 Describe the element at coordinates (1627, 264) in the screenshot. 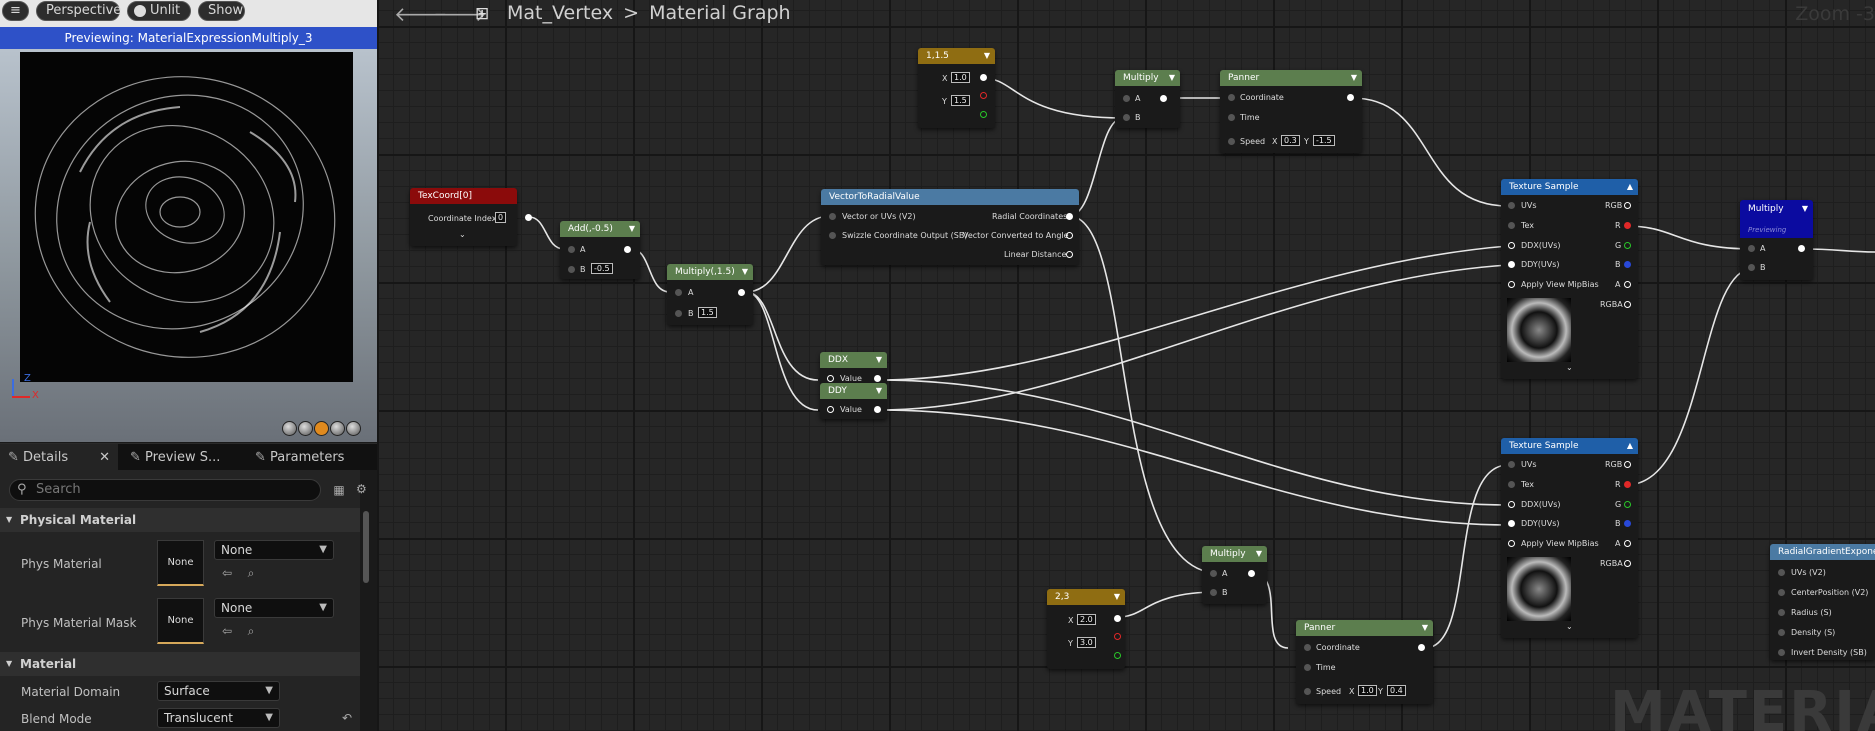

I see `output-pin-b` at that location.